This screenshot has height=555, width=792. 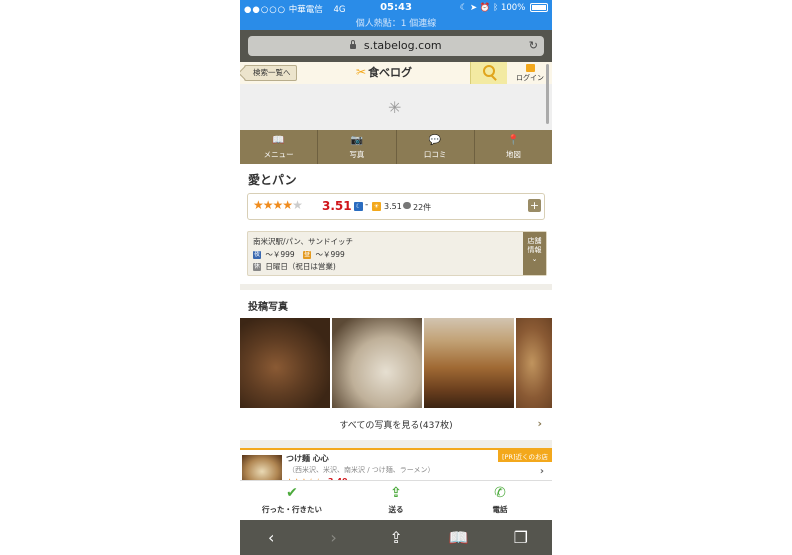 I want to click on ad-banner-area: ✳, so click(x=396, y=107).